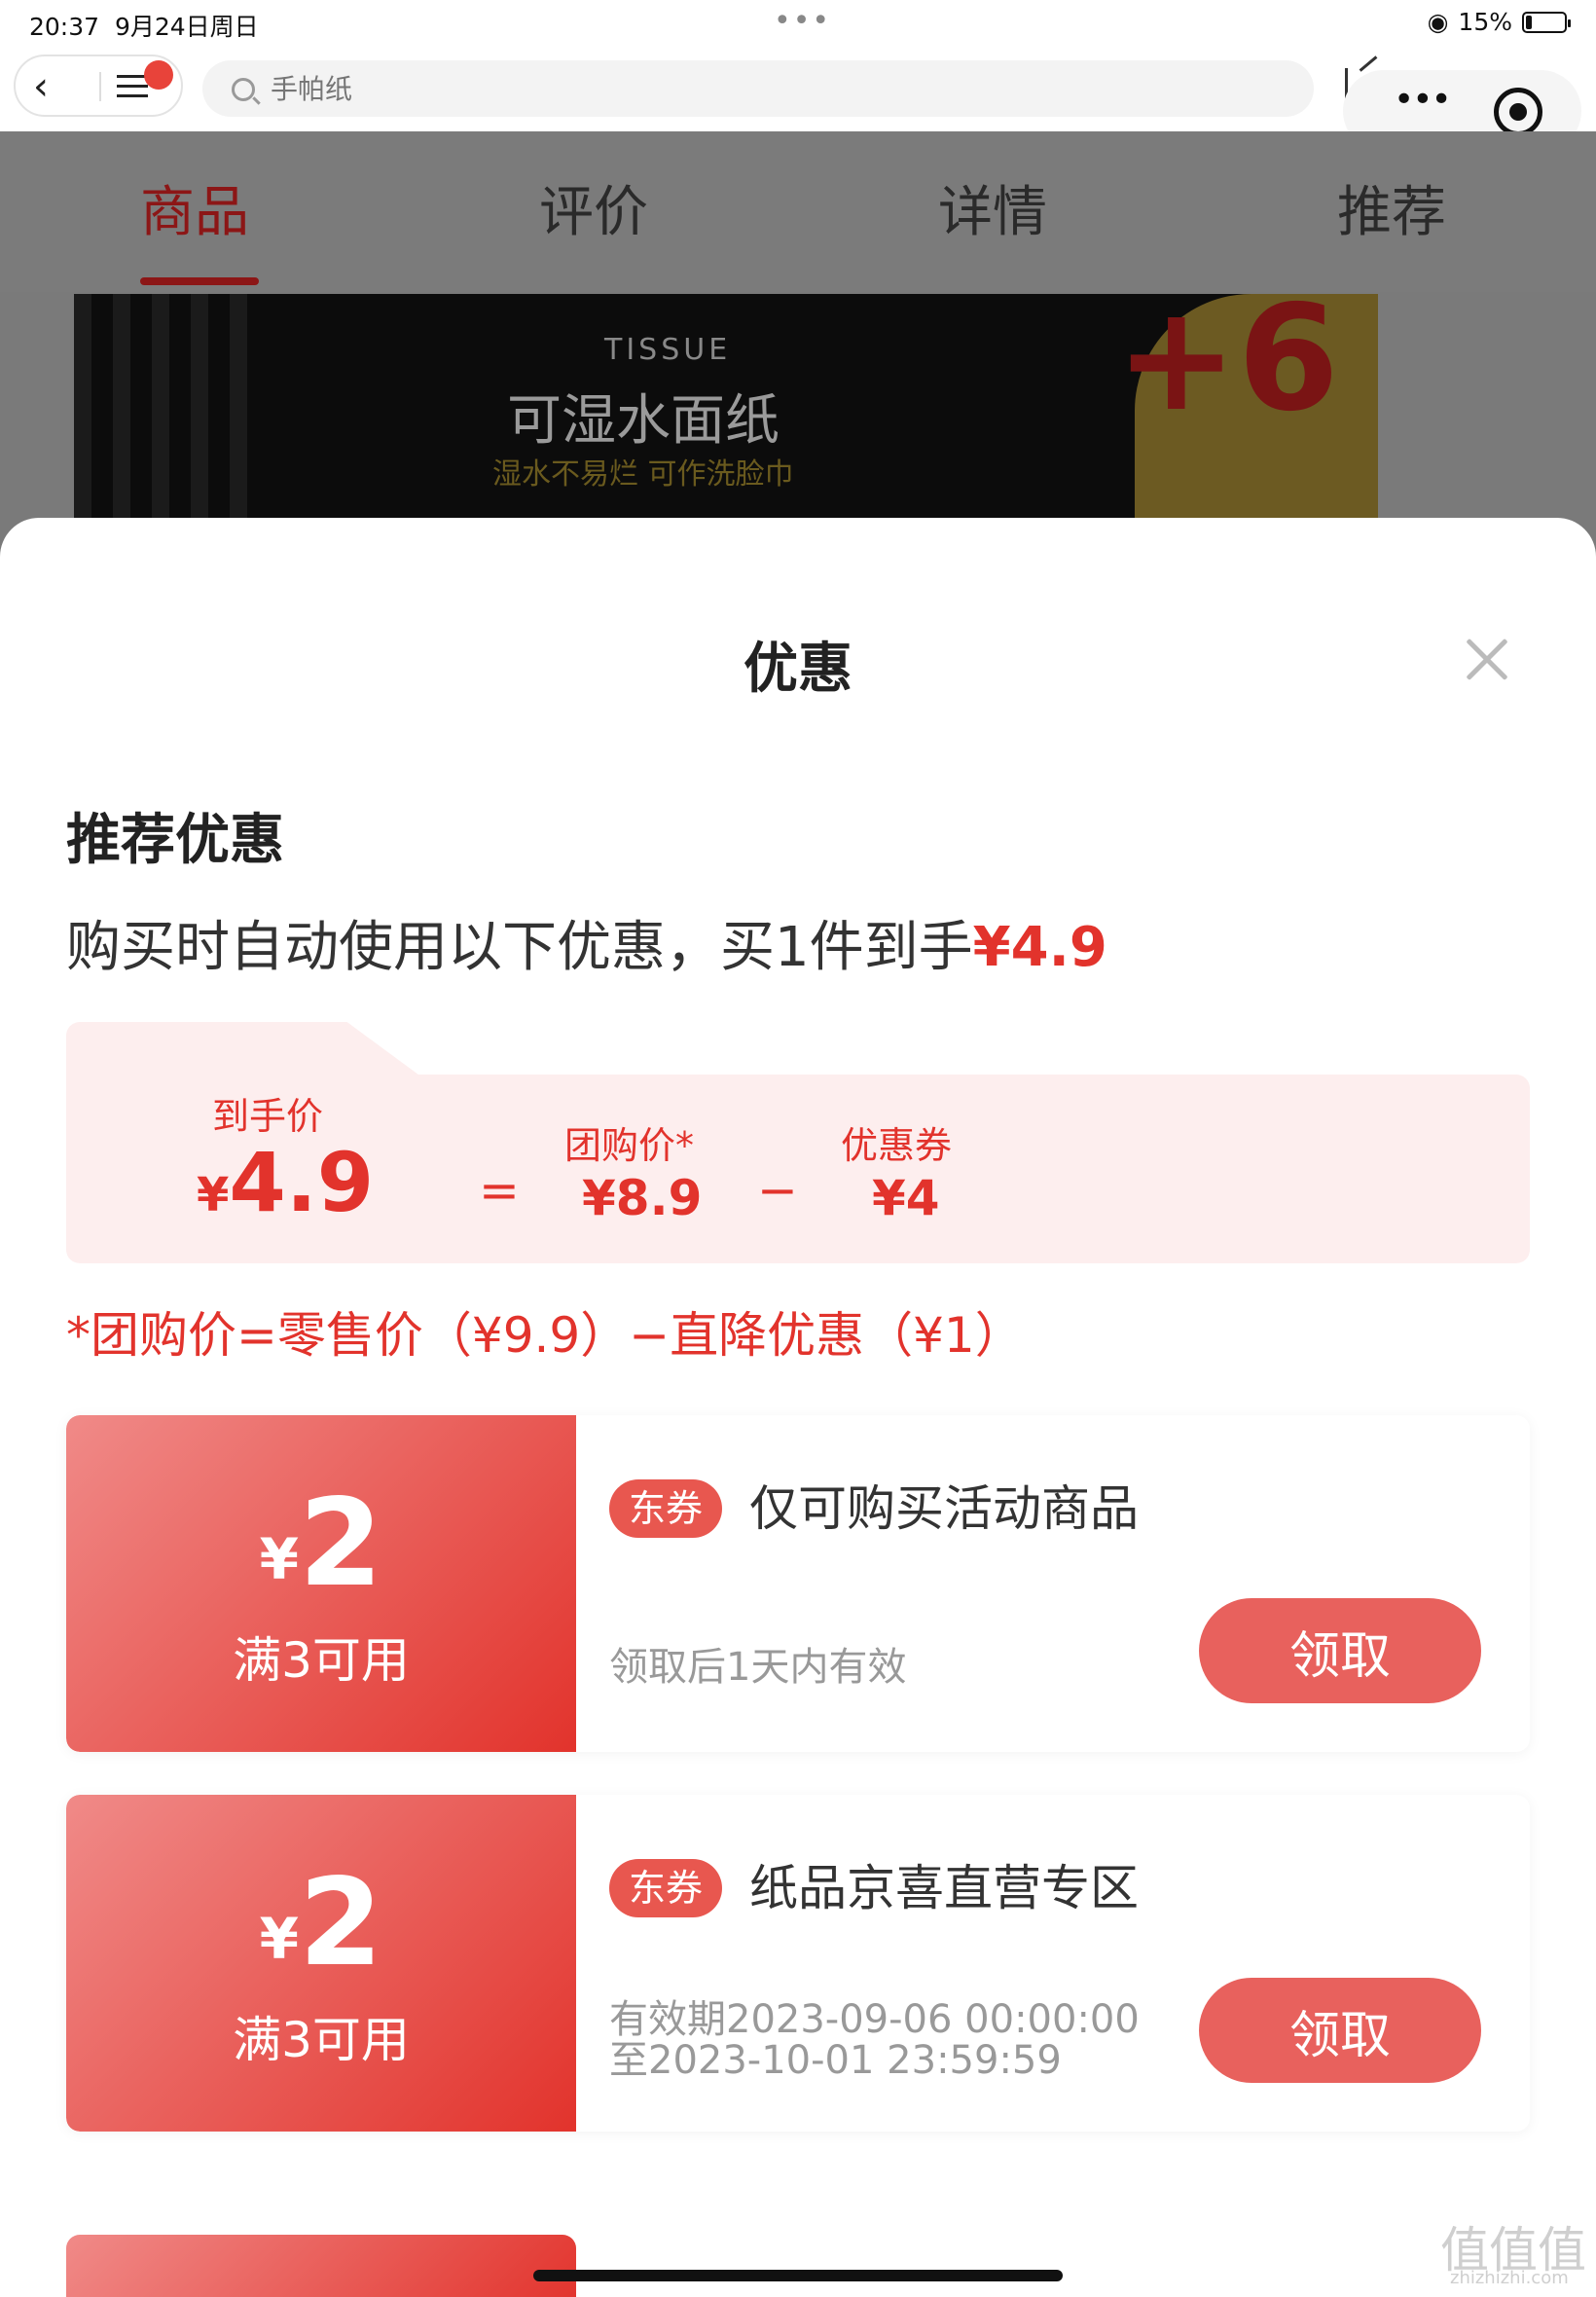  I want to click on battery-percent: 15%, so click(1485, 22).